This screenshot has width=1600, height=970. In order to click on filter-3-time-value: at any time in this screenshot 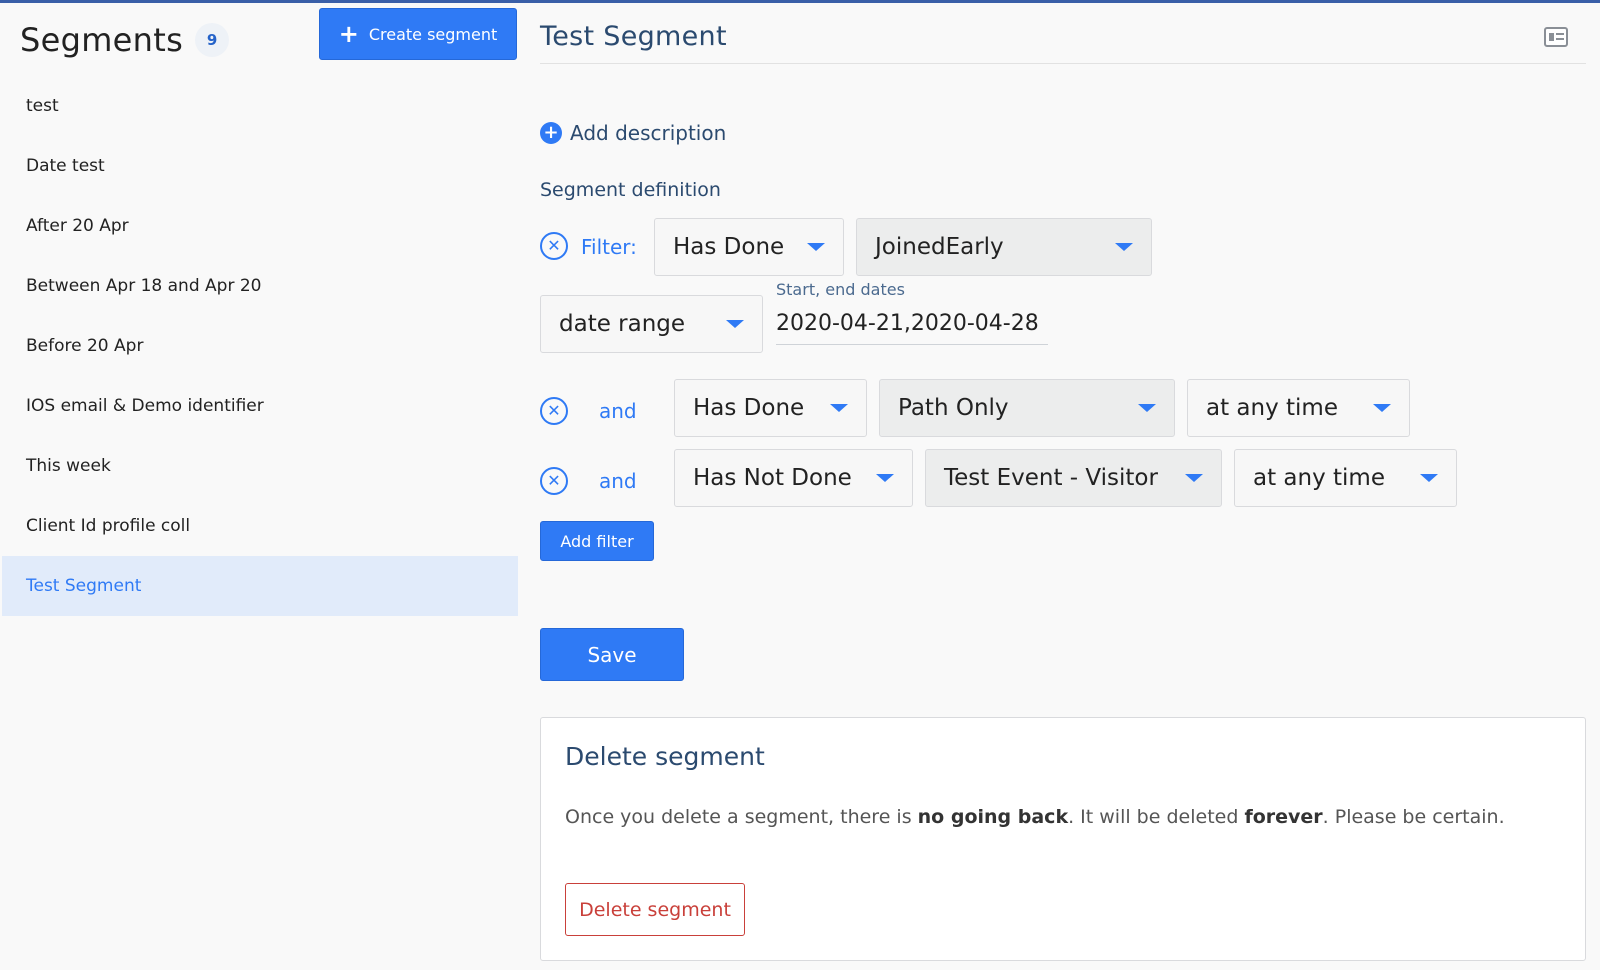, I will do `click(1319, 478)`.